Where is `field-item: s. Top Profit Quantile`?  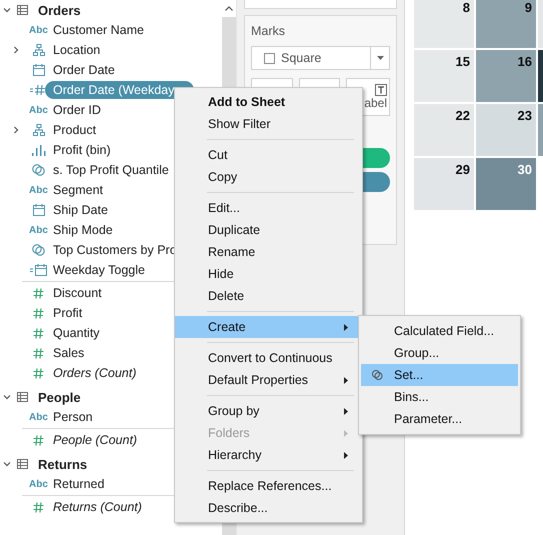 field-item: s. Top Profit Quantile is located at coordinates (114, 170).